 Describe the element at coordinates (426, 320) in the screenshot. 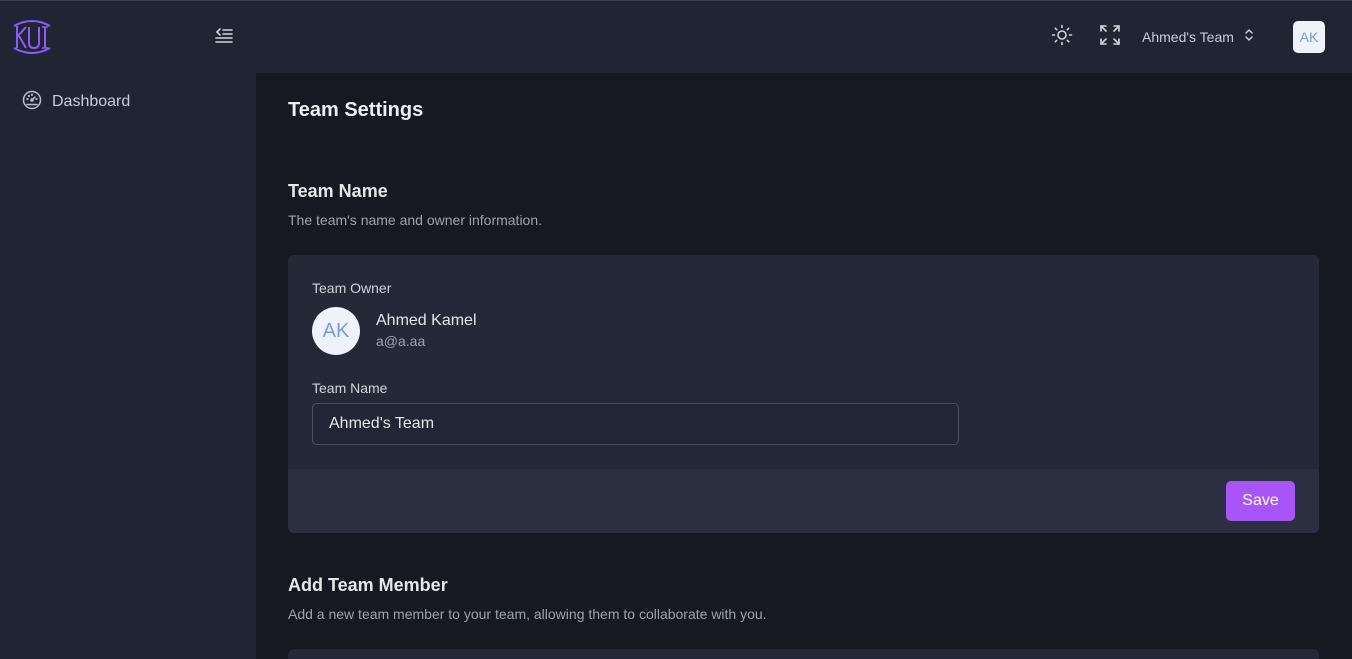

I see `owner-name: Ahmed Kamel` at that location.